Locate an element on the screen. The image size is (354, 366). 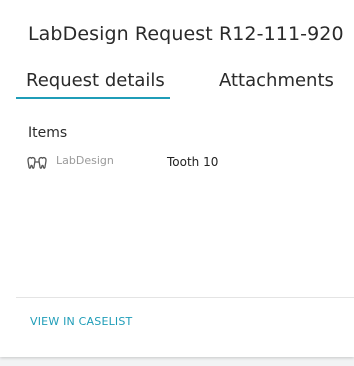
tab-request-details: Request details is located at coordinates (95, 80).